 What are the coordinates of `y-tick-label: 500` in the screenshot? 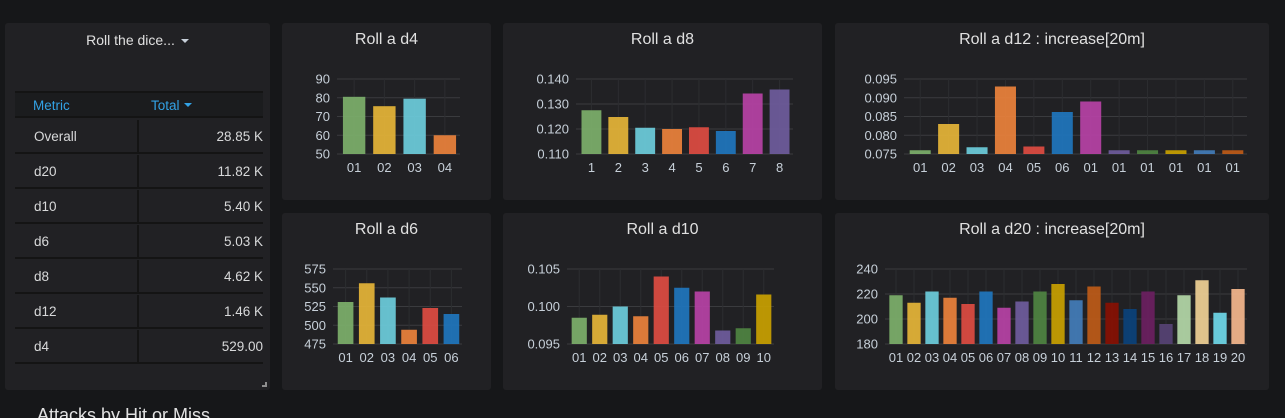 It's located at (315, 325).